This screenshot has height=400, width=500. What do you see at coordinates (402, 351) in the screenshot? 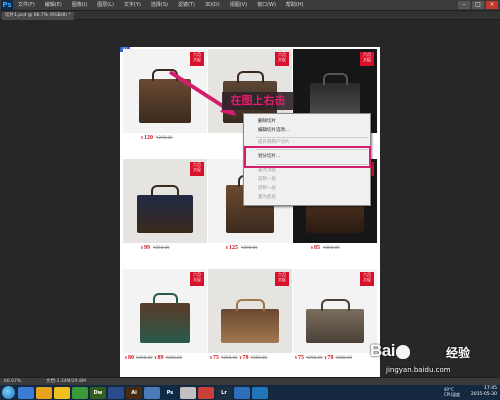
I see `baidu-paw-icon` at bounding box center [402, 351].